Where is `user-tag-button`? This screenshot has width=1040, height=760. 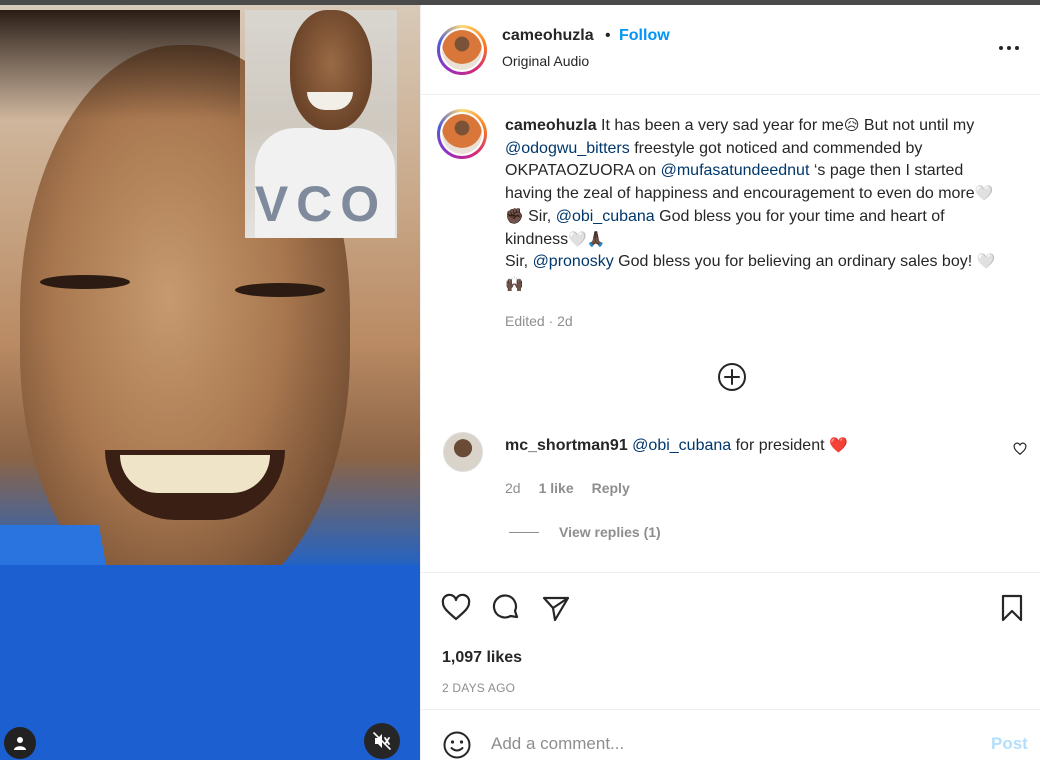 user-tag-button is located at coordinates (20, 743).